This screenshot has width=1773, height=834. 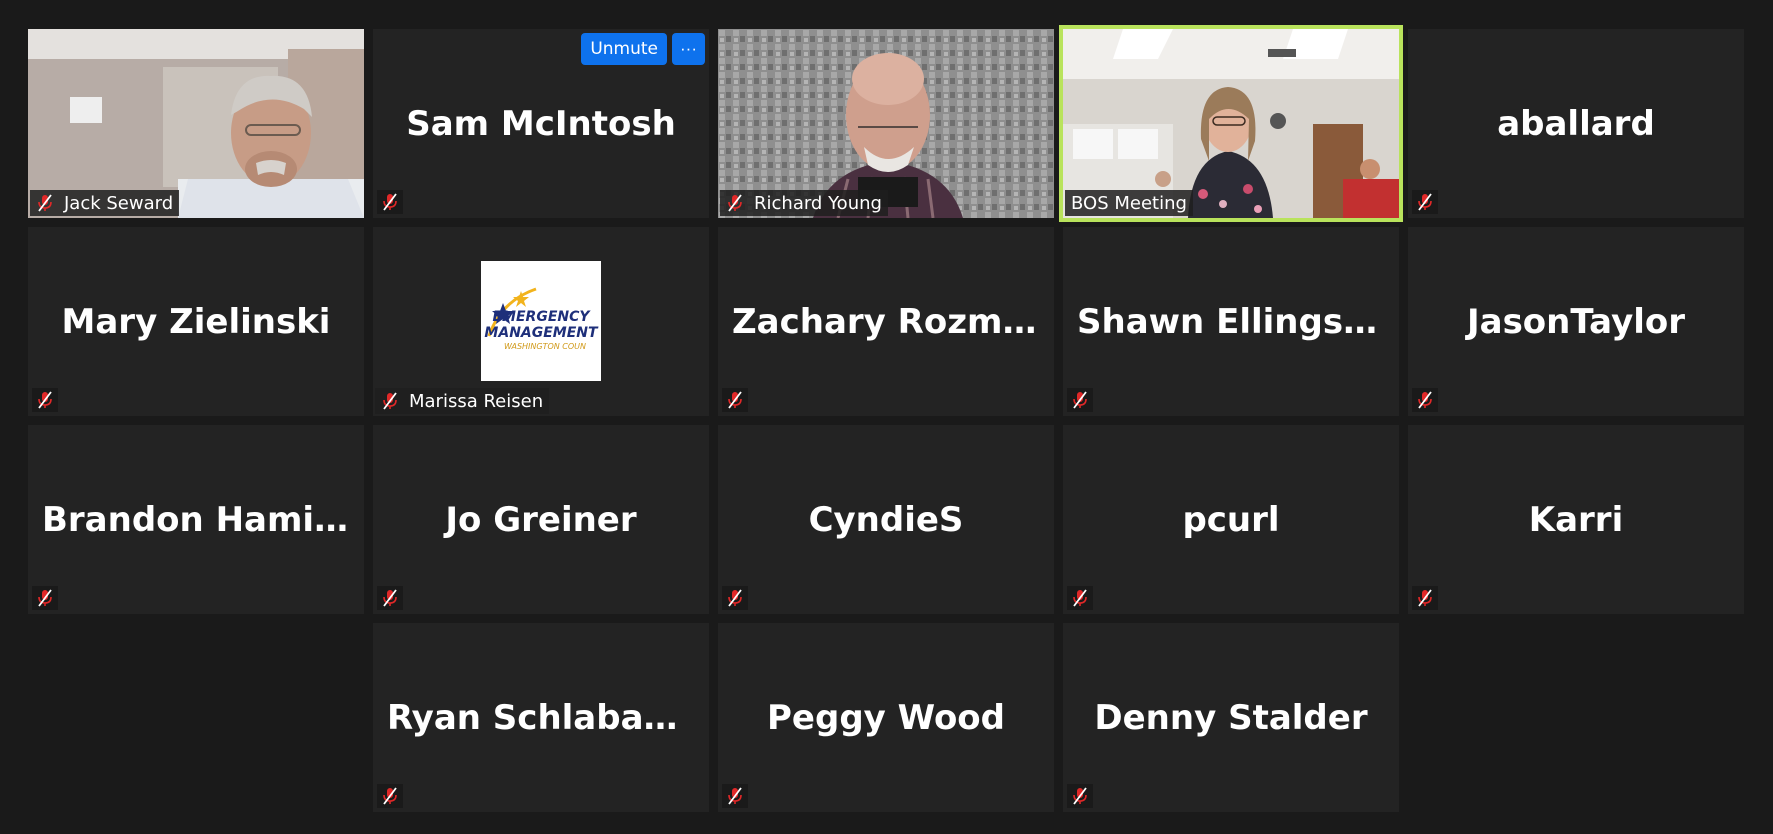 I want to click on participant-tile-pcurl: pcurl, so click(x=1231, y=519).